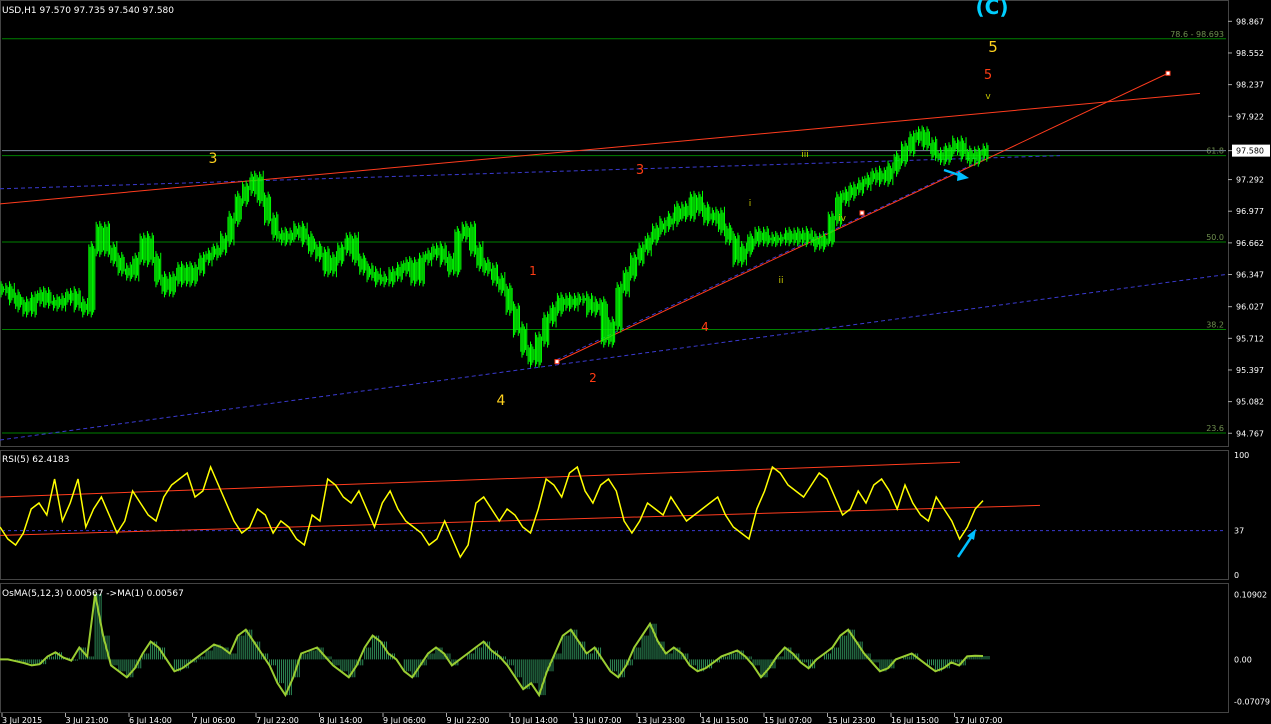 The height and width of the screenshot is (724, 1271). Describe the element at coordinates (1250, 211) in the screenshot. I see `price-axis-label: 96.977` at that location.